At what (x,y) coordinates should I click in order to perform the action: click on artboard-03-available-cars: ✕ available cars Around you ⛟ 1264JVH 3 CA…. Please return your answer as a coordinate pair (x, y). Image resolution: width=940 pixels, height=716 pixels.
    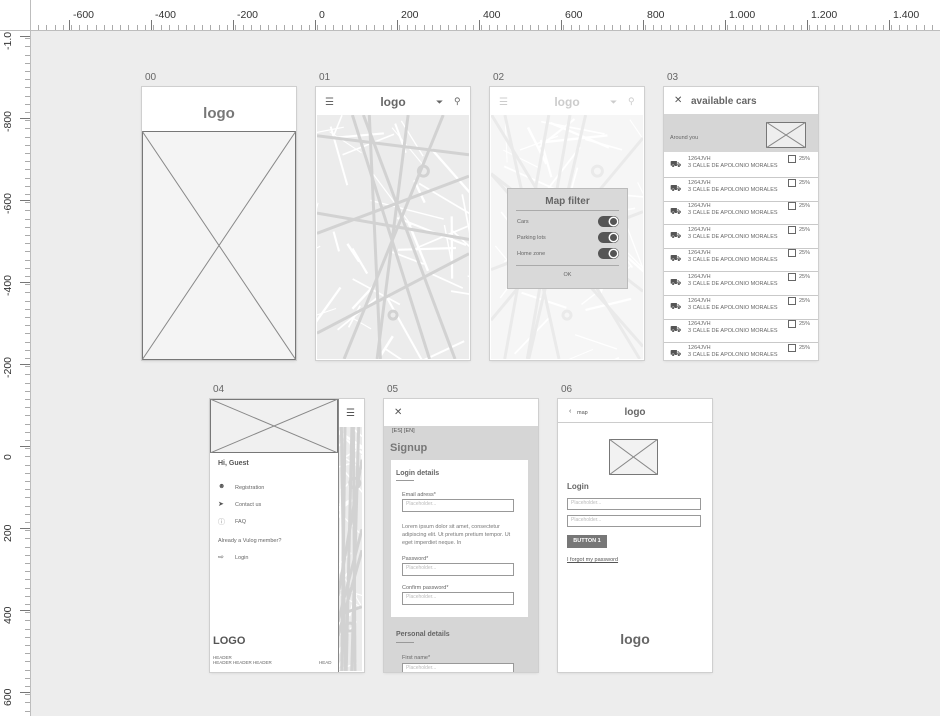
    Looking at the image, I should click on (741, 223).